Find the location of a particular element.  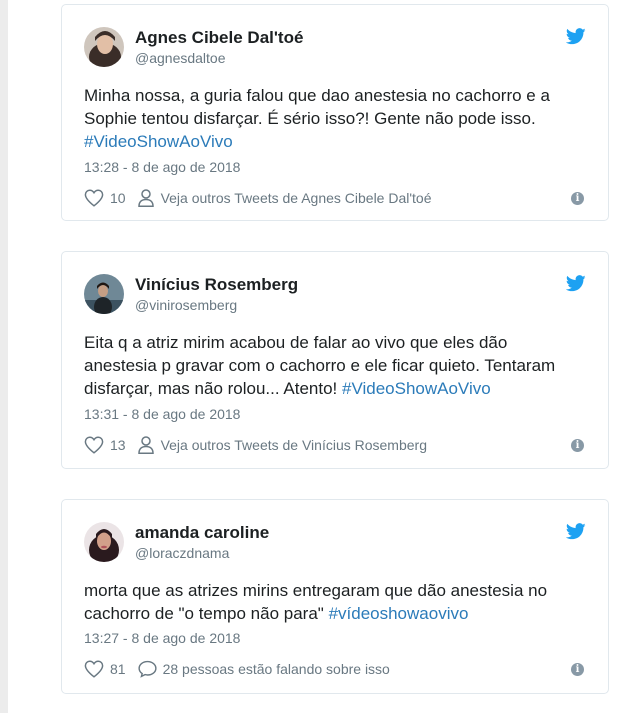

tweet-timestamp: 13:27 - 8 de ago de 2018 is located at coordinates (162, 638).